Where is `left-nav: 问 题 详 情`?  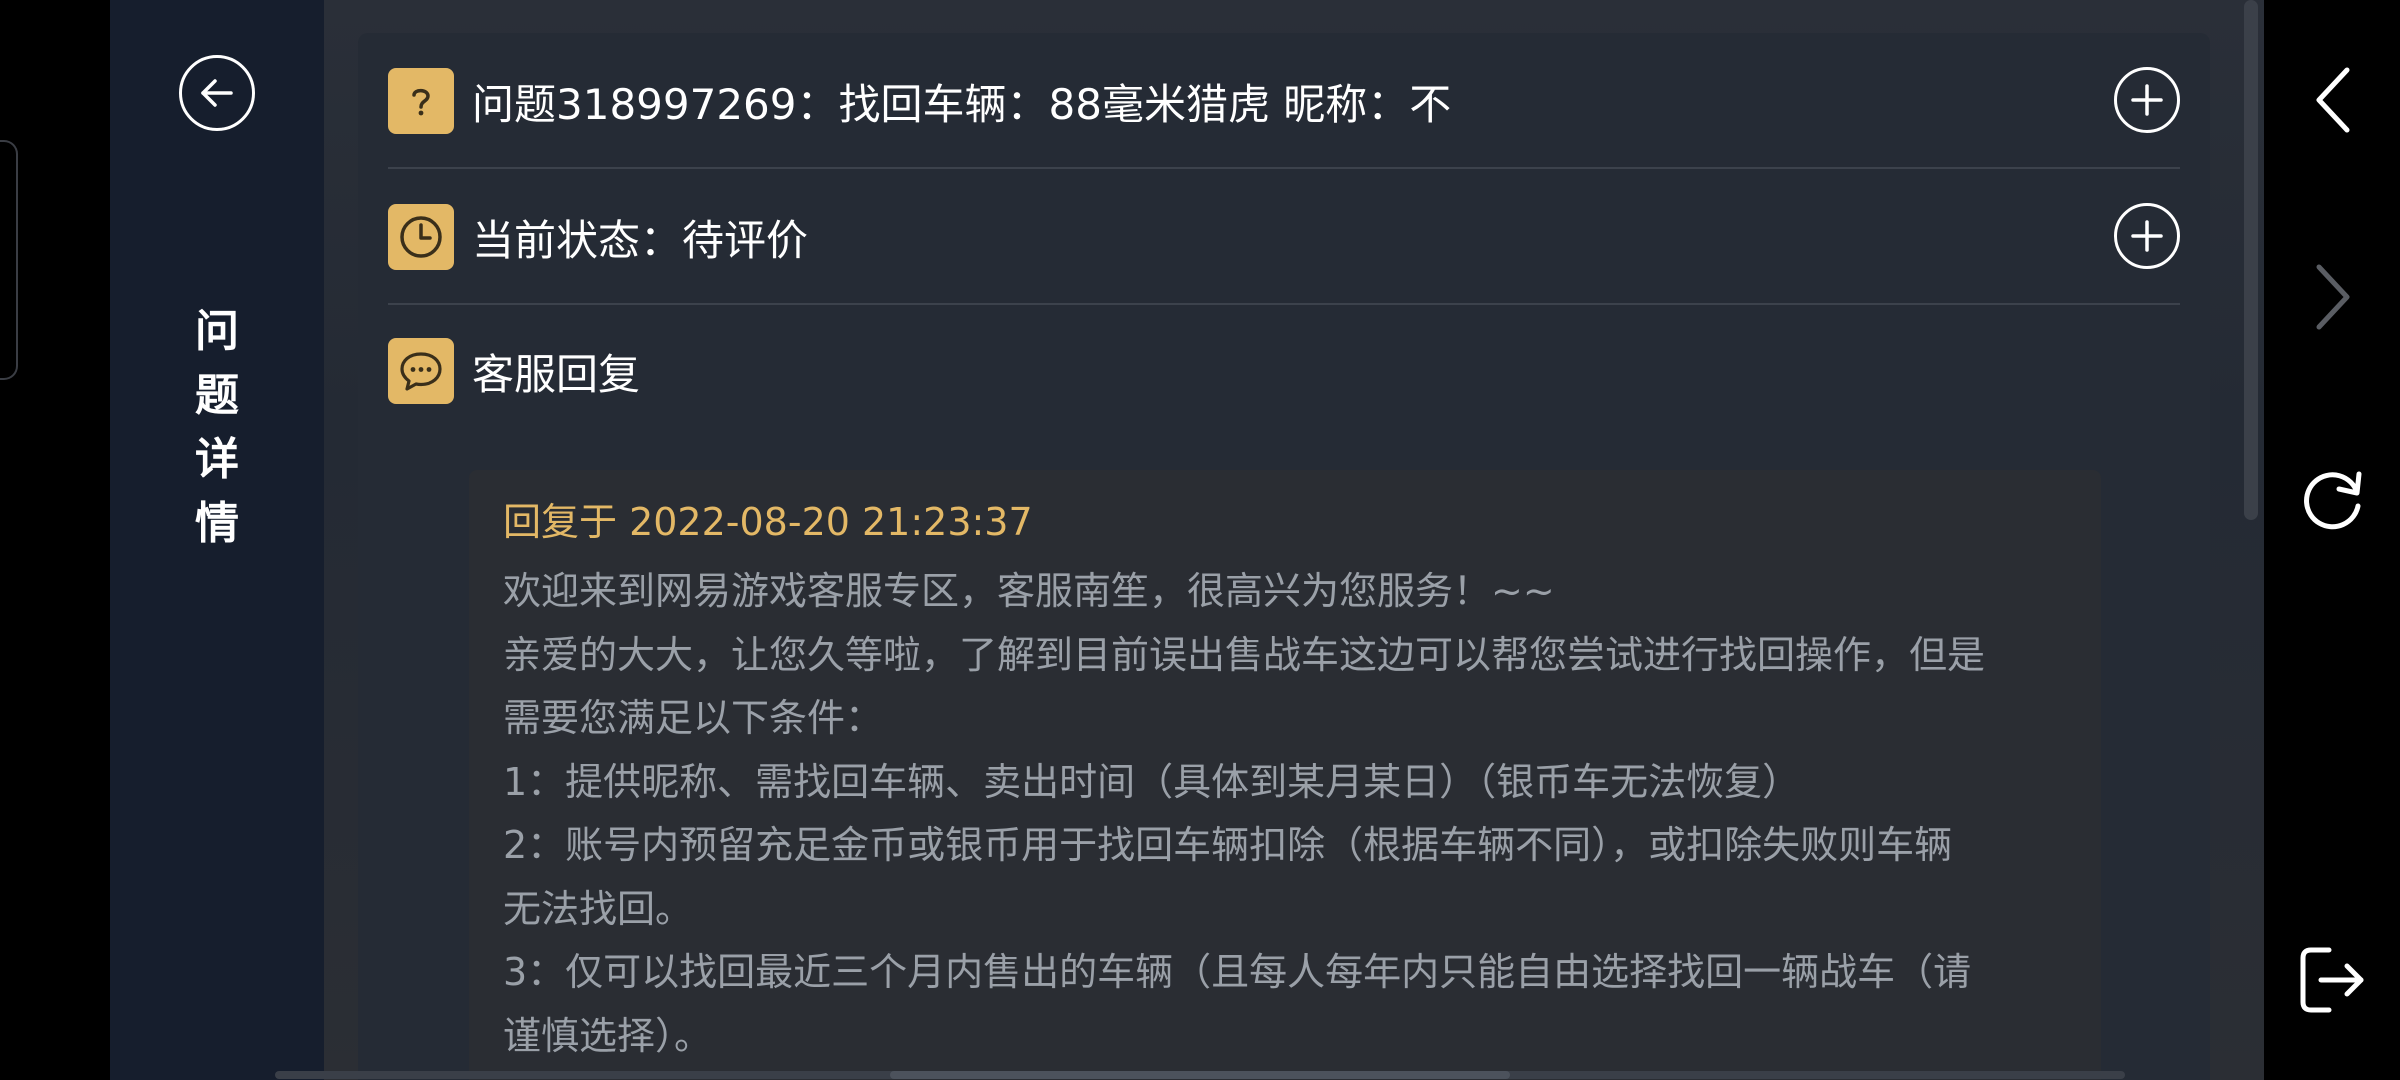
left-nav: 问 题 详 情 is located at coordinates (217, 540).